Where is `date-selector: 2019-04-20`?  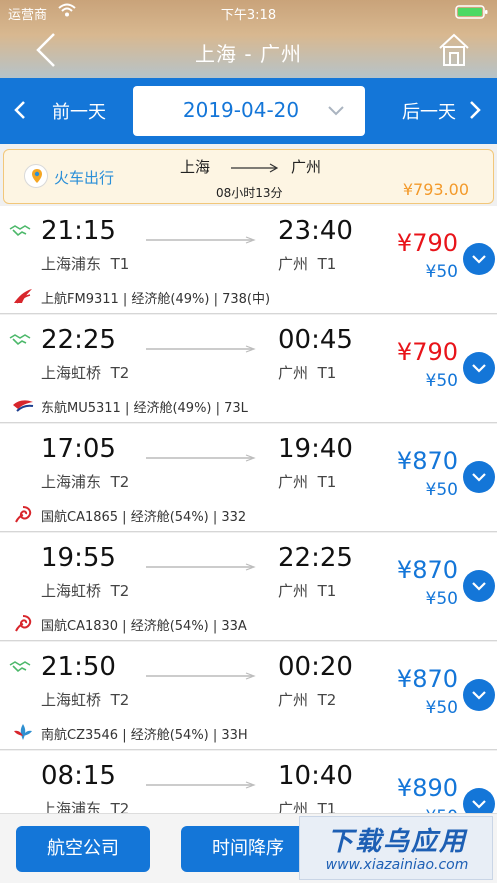
date-selector: 2019-04-20 is located at coordinates (249, 111).